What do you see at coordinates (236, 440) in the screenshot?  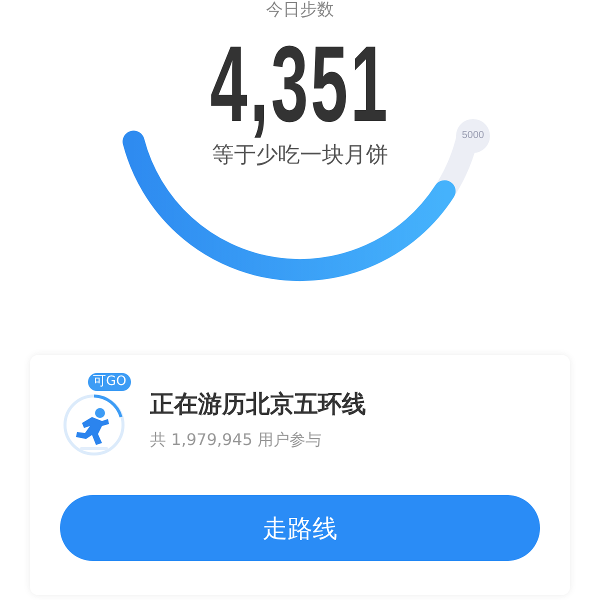 I see `participants-text: 共 1,979,945 用户参与` at bounding box center [236, 440].